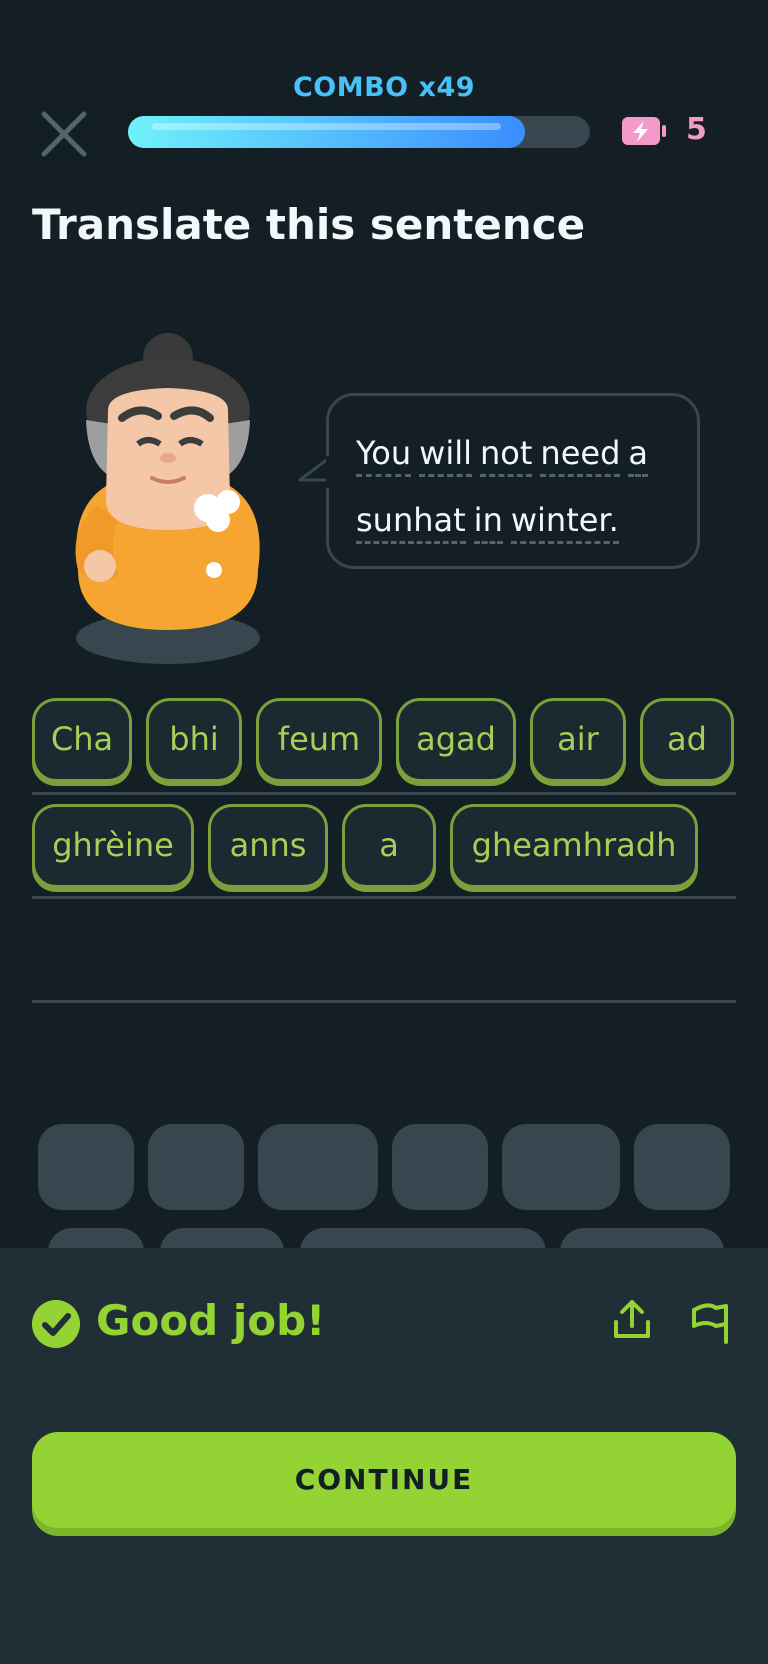  I want to click on page-title: Translate this sentence, so click(309, 224).